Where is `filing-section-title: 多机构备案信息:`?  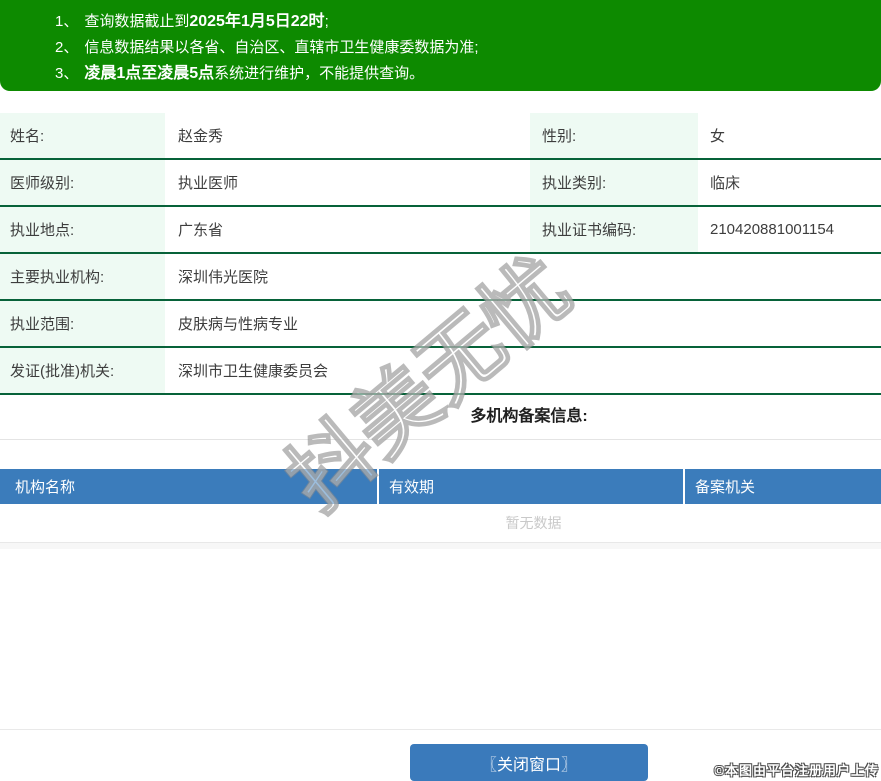 filing-section-title: 多机构备案信息: is located at coordinates (529, 416).